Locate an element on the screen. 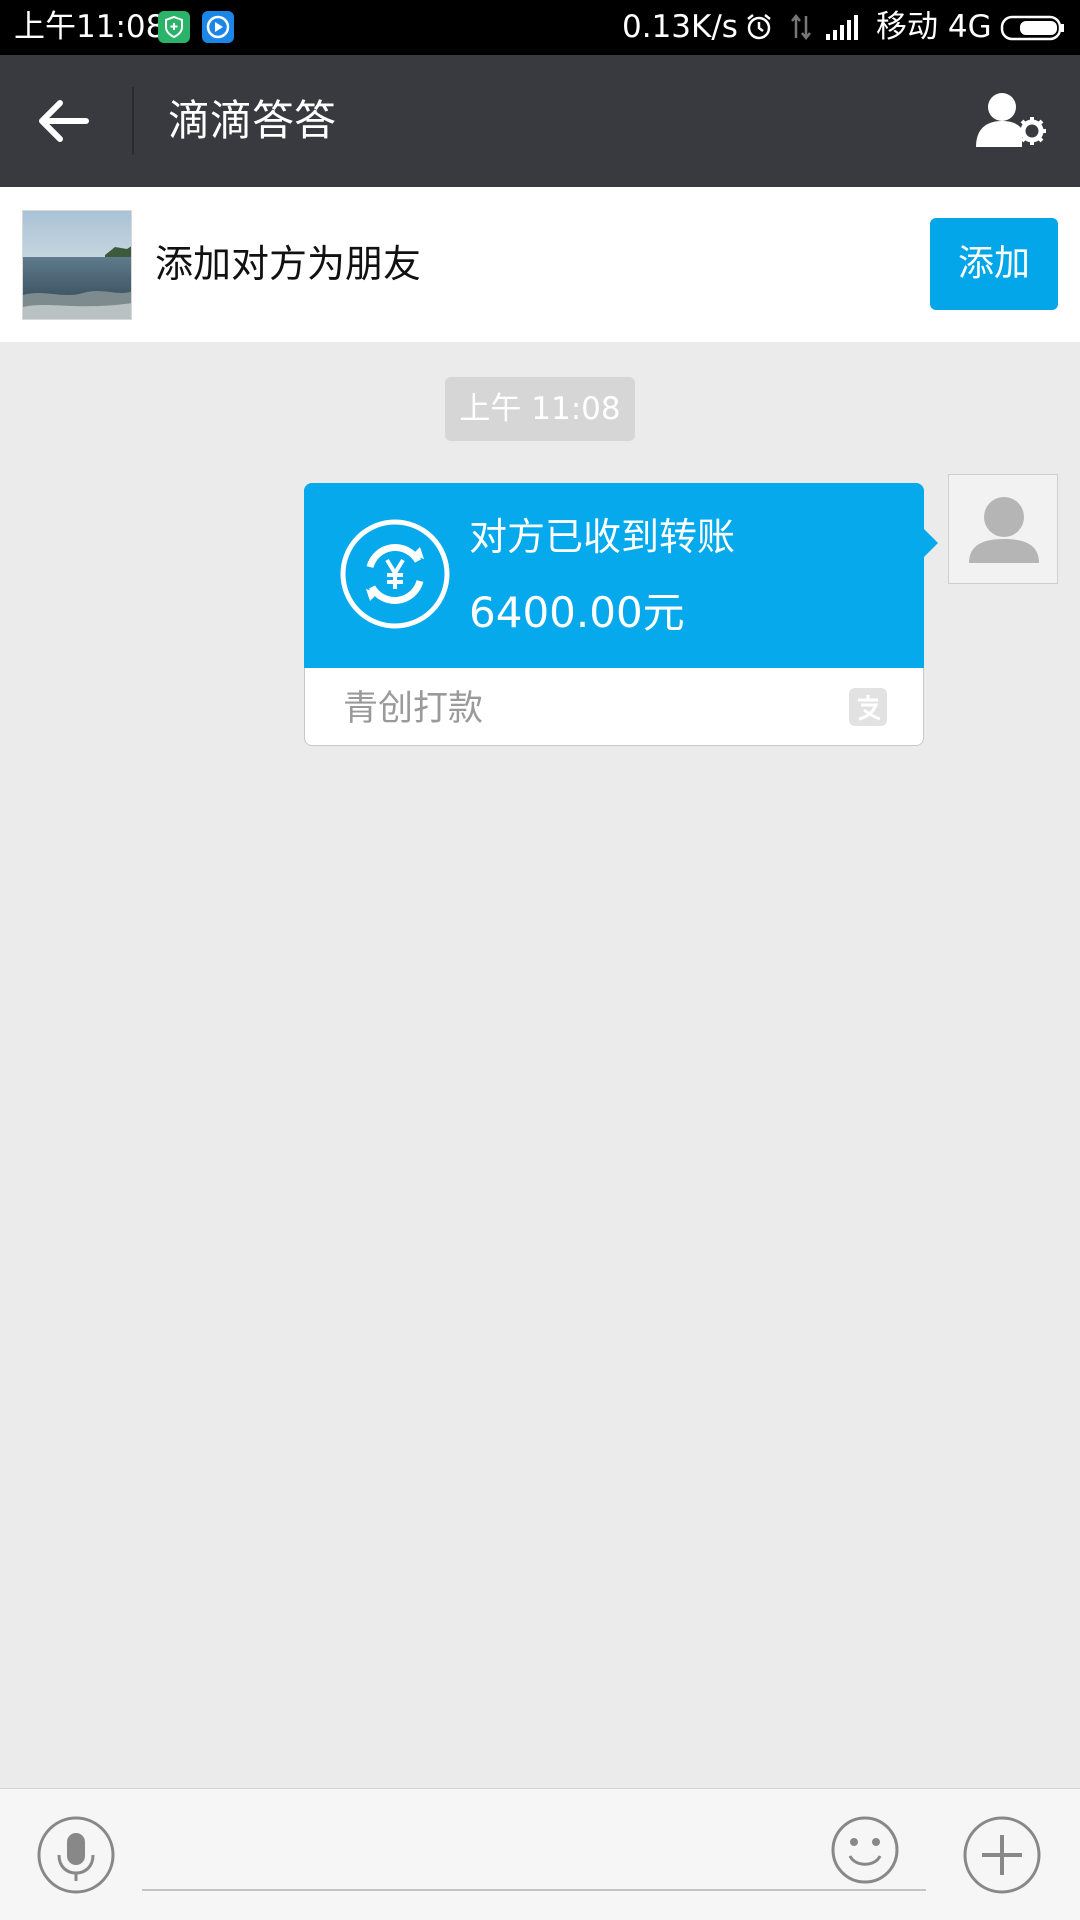 The height and width of the screenshot is (1920, 1080). transfer-status: 对方已收到转账 is located at coordinates (602, 537).